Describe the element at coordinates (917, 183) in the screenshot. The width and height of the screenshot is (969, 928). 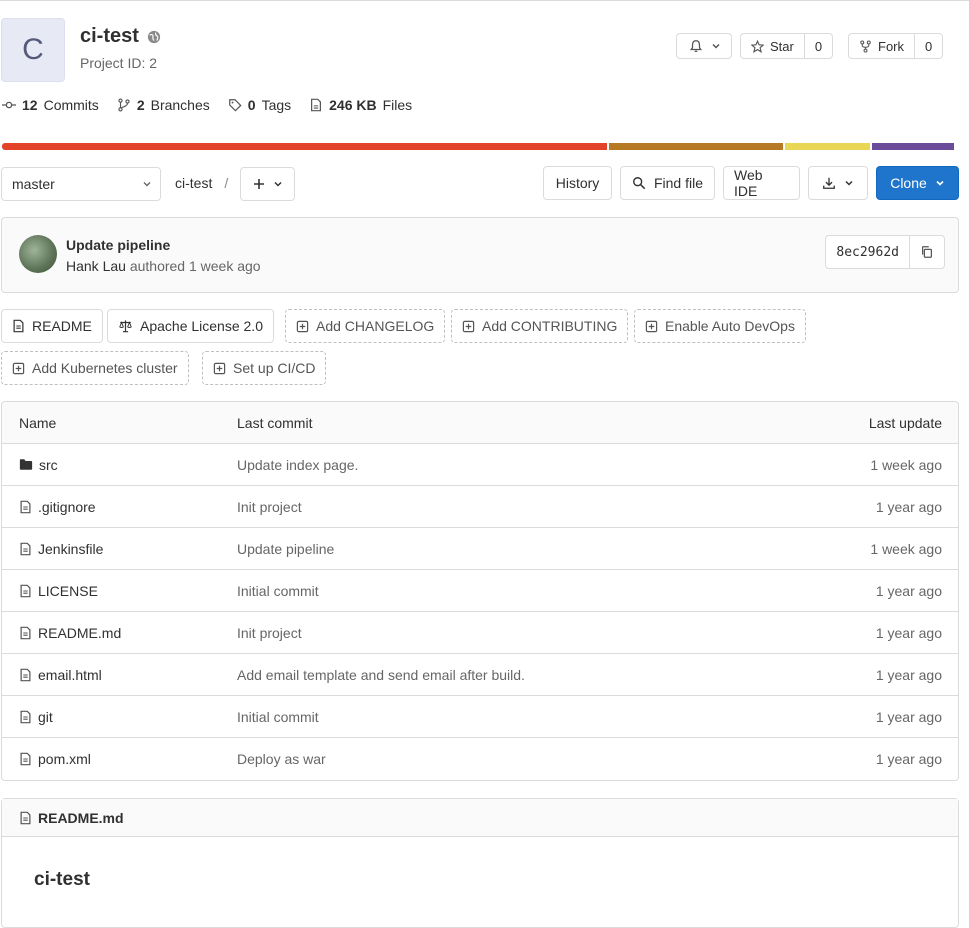
I see `clone-dropdown: Clone` at that location.